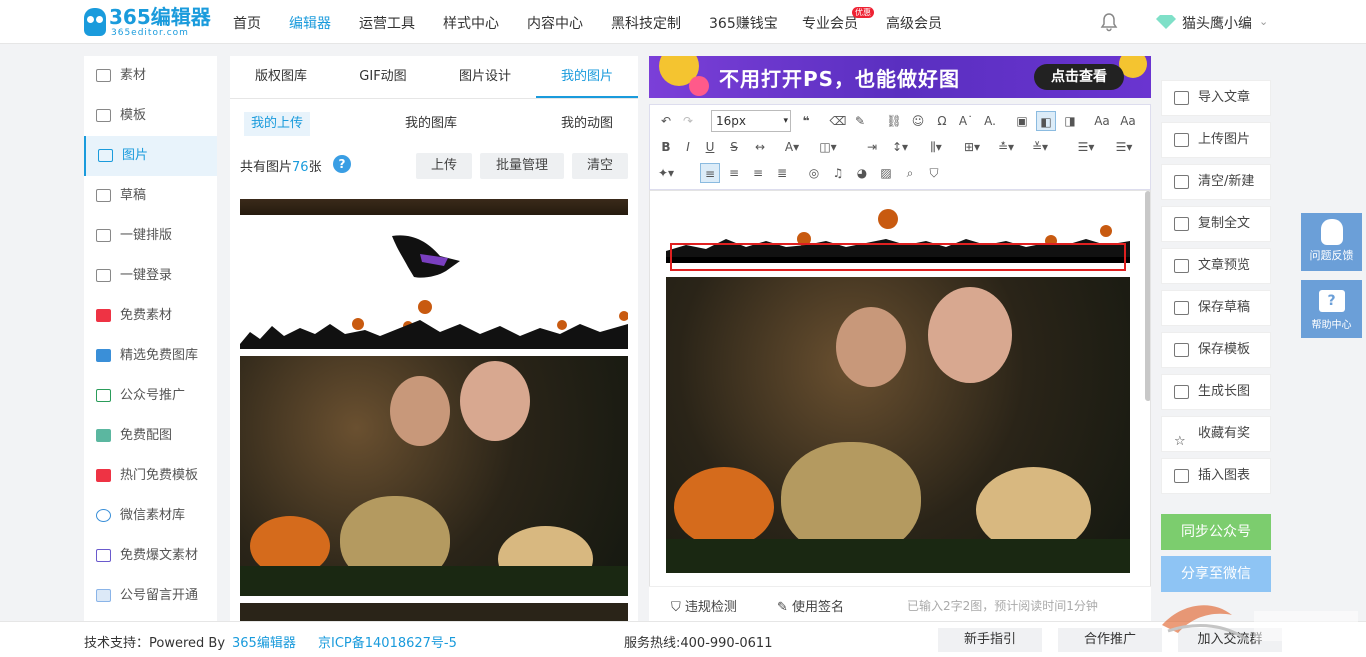 The width and height of the screenshot is (1366, 657). I want to click on subtab-my-gifs: 我的动图, so click(587, 124).